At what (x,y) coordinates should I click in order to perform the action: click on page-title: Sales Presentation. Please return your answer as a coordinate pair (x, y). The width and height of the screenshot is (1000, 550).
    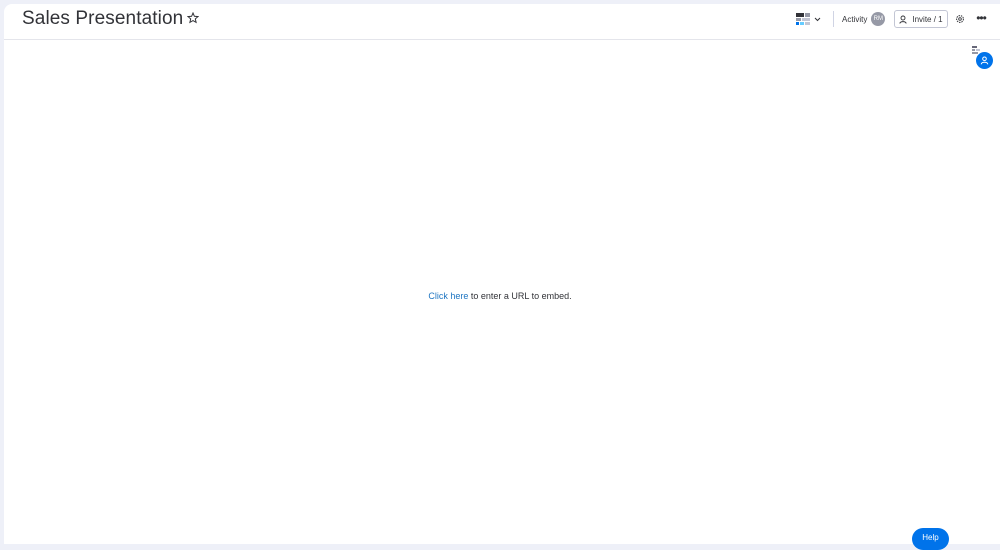
    Looking at the image, I should click on (102, 19).